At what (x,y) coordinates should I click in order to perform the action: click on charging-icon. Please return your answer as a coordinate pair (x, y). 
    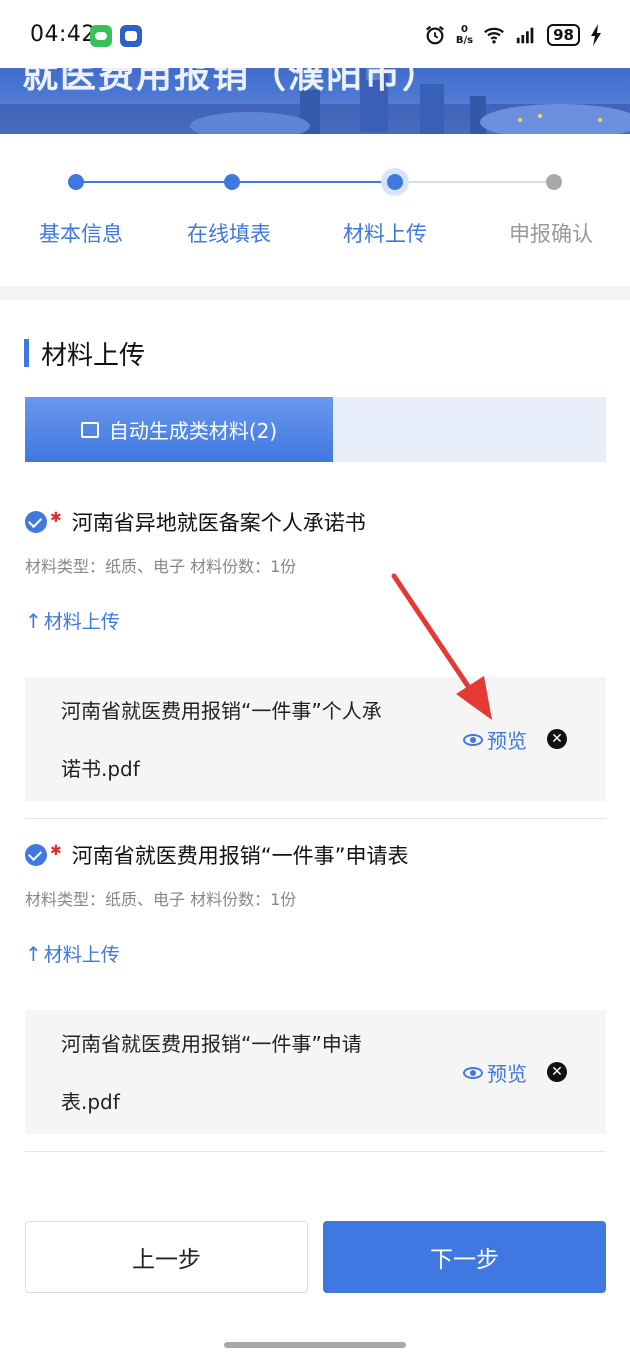
    Looking at the image, I should click on (596, 35).